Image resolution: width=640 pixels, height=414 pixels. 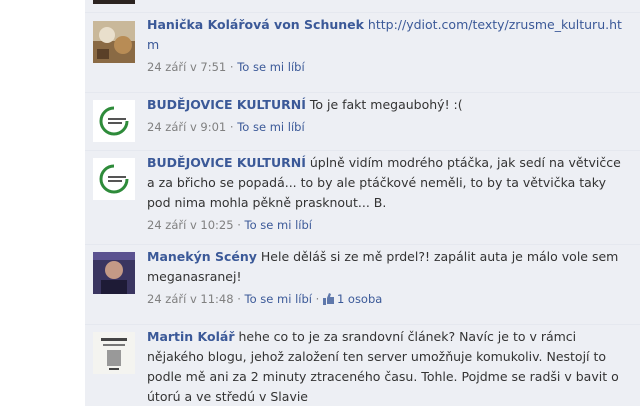 What do you see at coordinates (387, 127) in the screenshot?
I see `comment-meta: 24 září v 9:01 · To se mi líbí` at bounding box center [387, 127].